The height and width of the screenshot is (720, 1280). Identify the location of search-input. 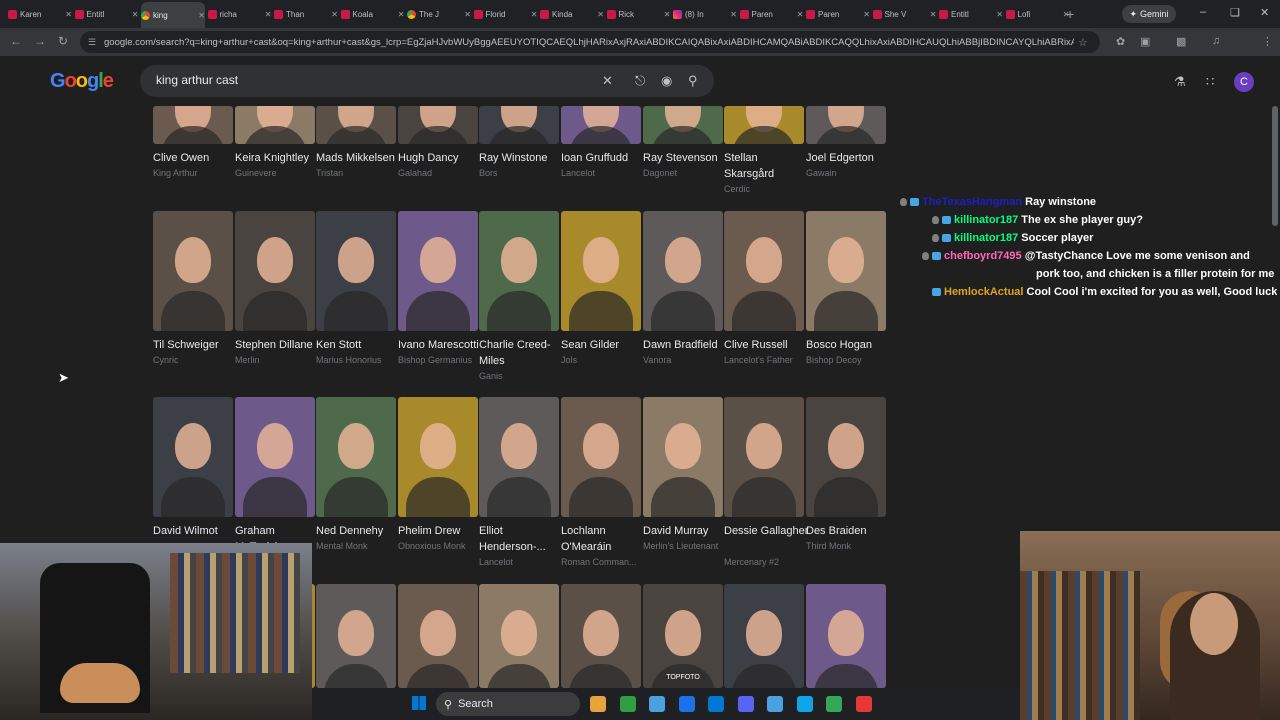
(371, 80).